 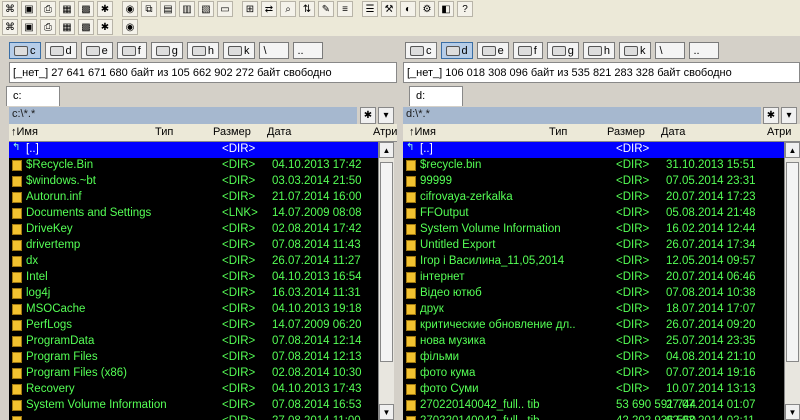 What do you see at coordinates (326, 9) in the screenshot?
I see `edit-icon: ✎` at bounding box center [326, 9].